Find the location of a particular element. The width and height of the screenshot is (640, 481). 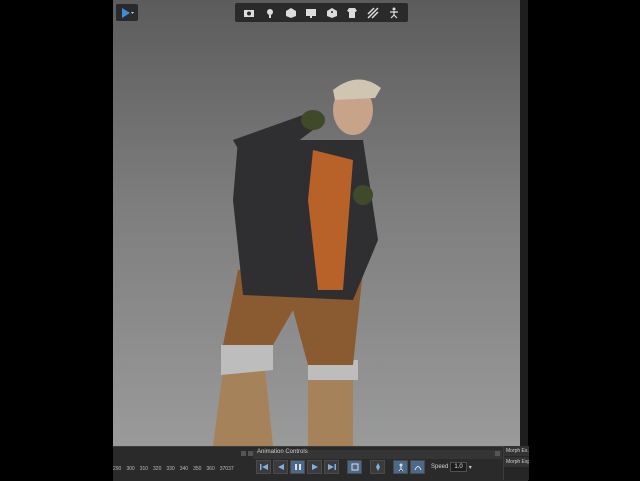

monitor-icon is located at coordinates (311, 13).